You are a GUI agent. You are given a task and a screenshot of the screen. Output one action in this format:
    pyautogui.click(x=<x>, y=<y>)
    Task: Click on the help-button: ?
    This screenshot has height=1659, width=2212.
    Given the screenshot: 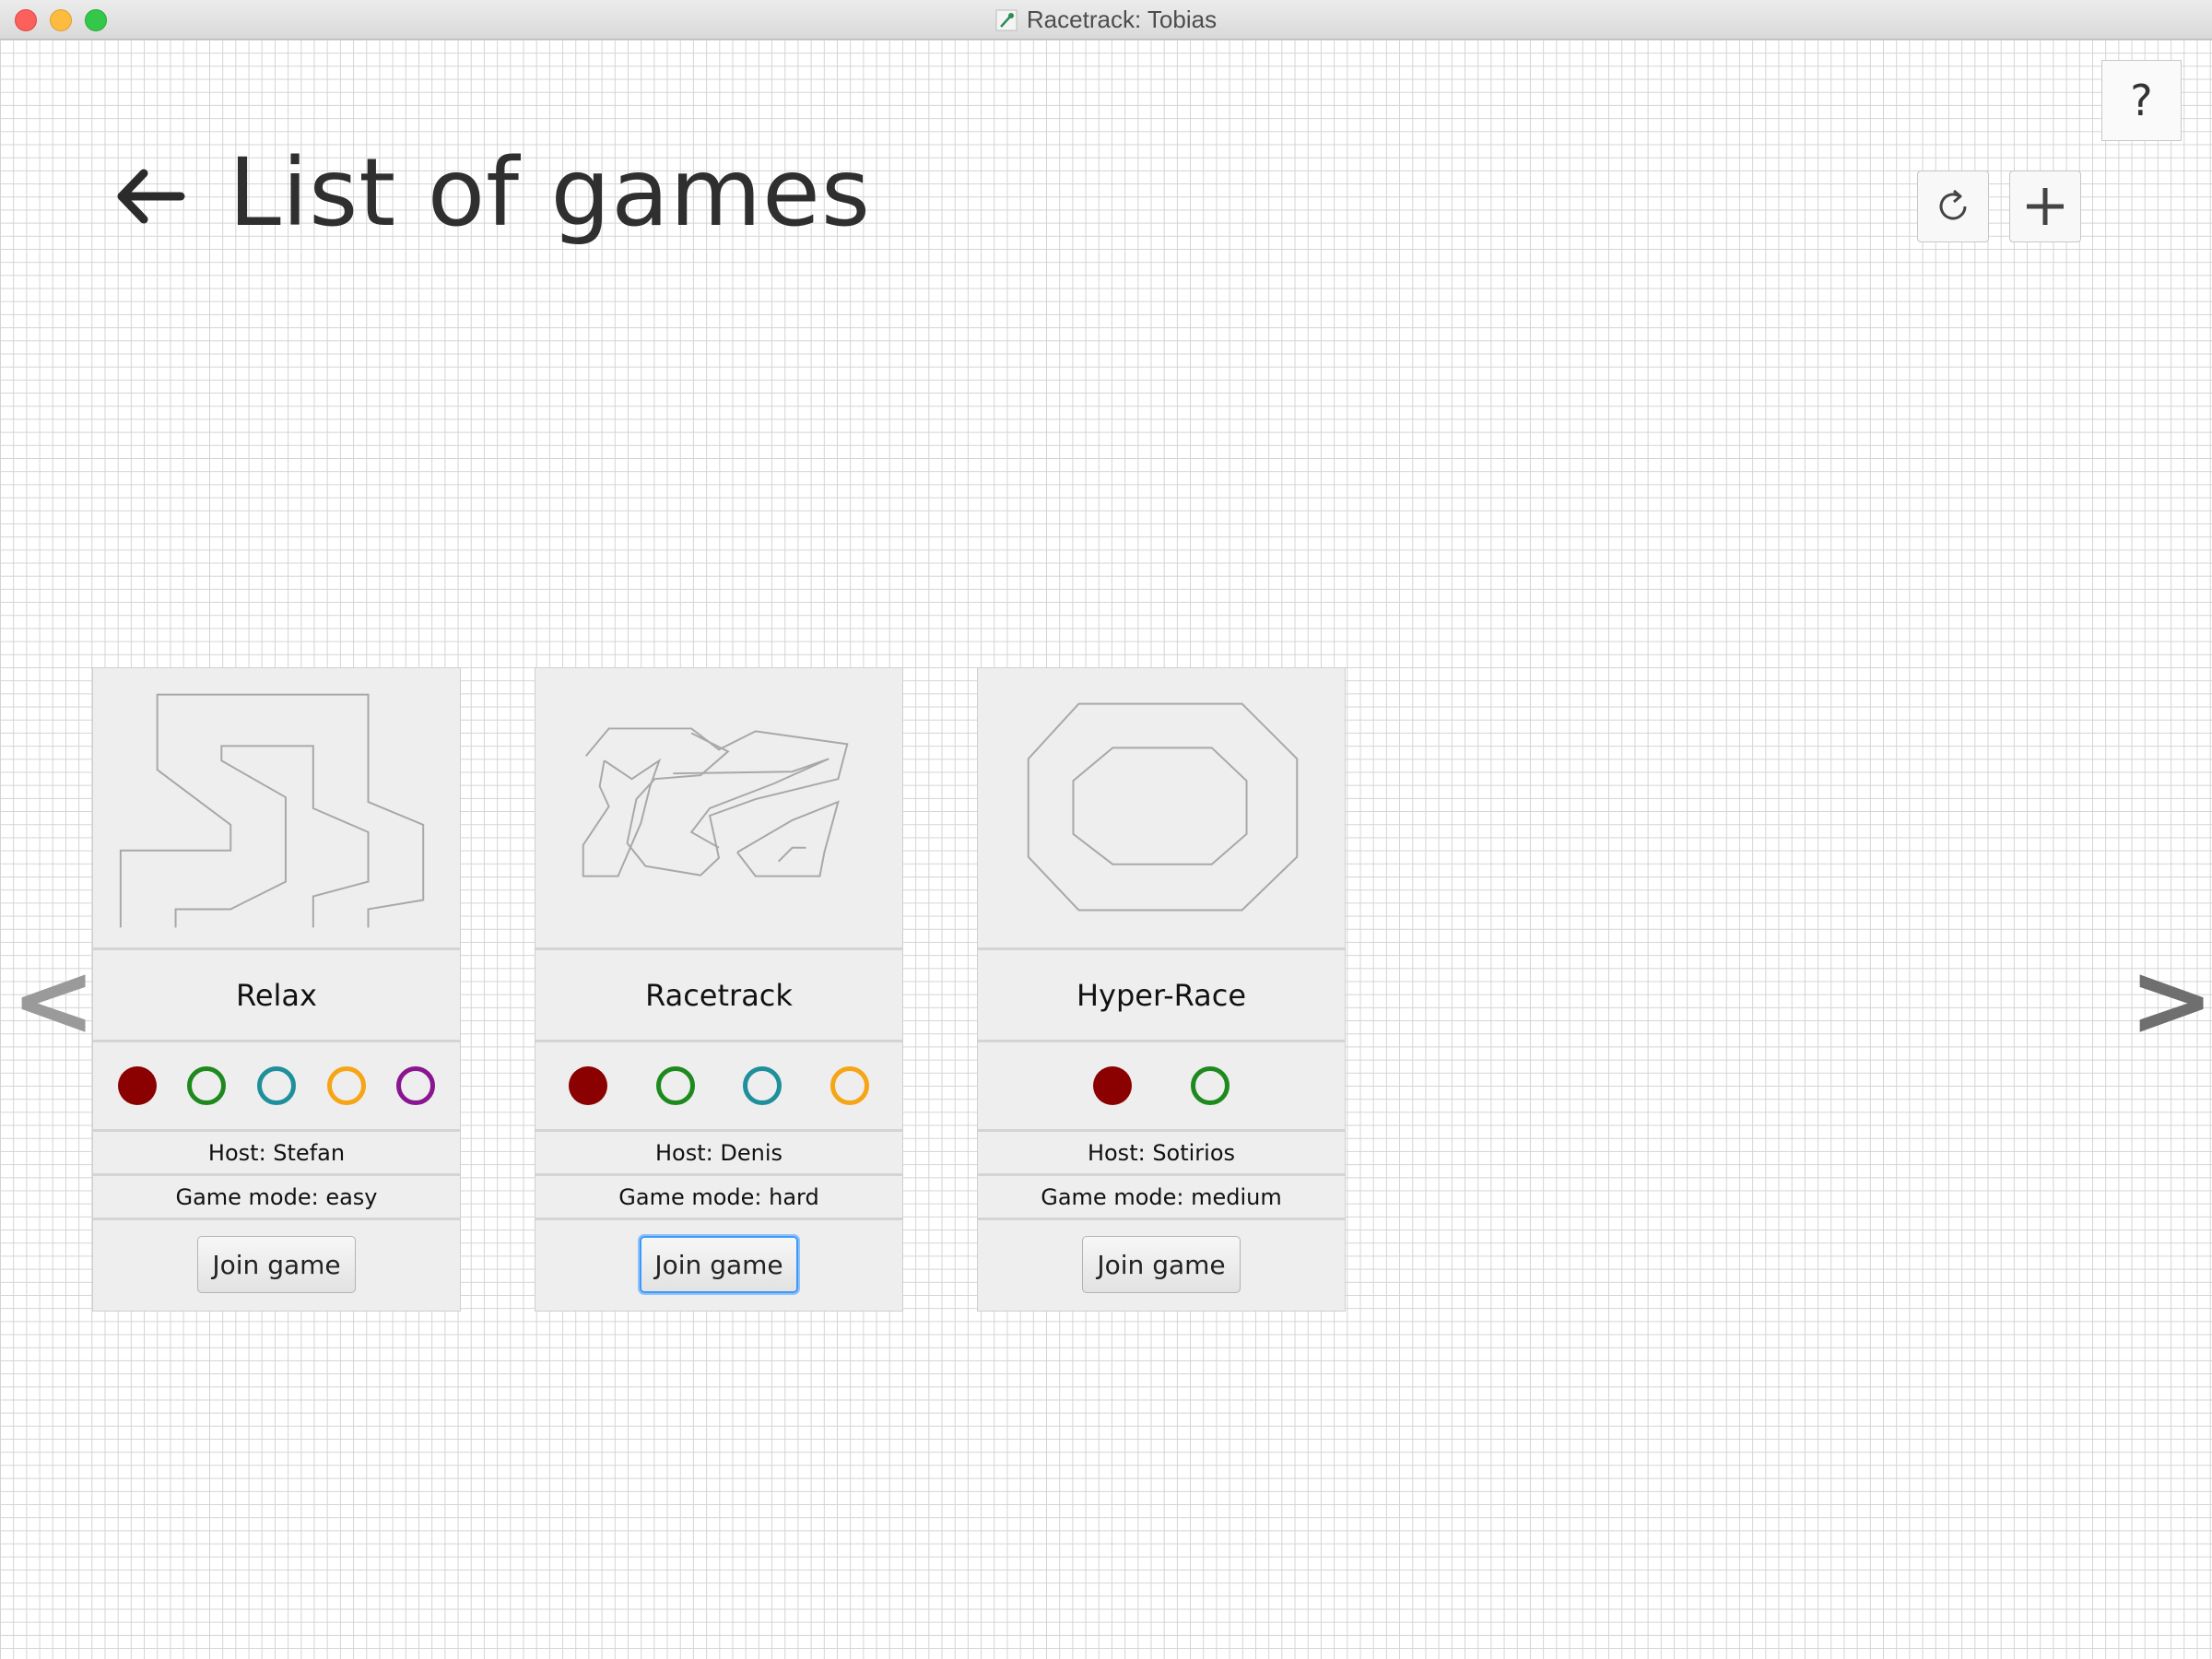 What is the action you would take?
    pyautogui.click(x=2141, y=100)
    